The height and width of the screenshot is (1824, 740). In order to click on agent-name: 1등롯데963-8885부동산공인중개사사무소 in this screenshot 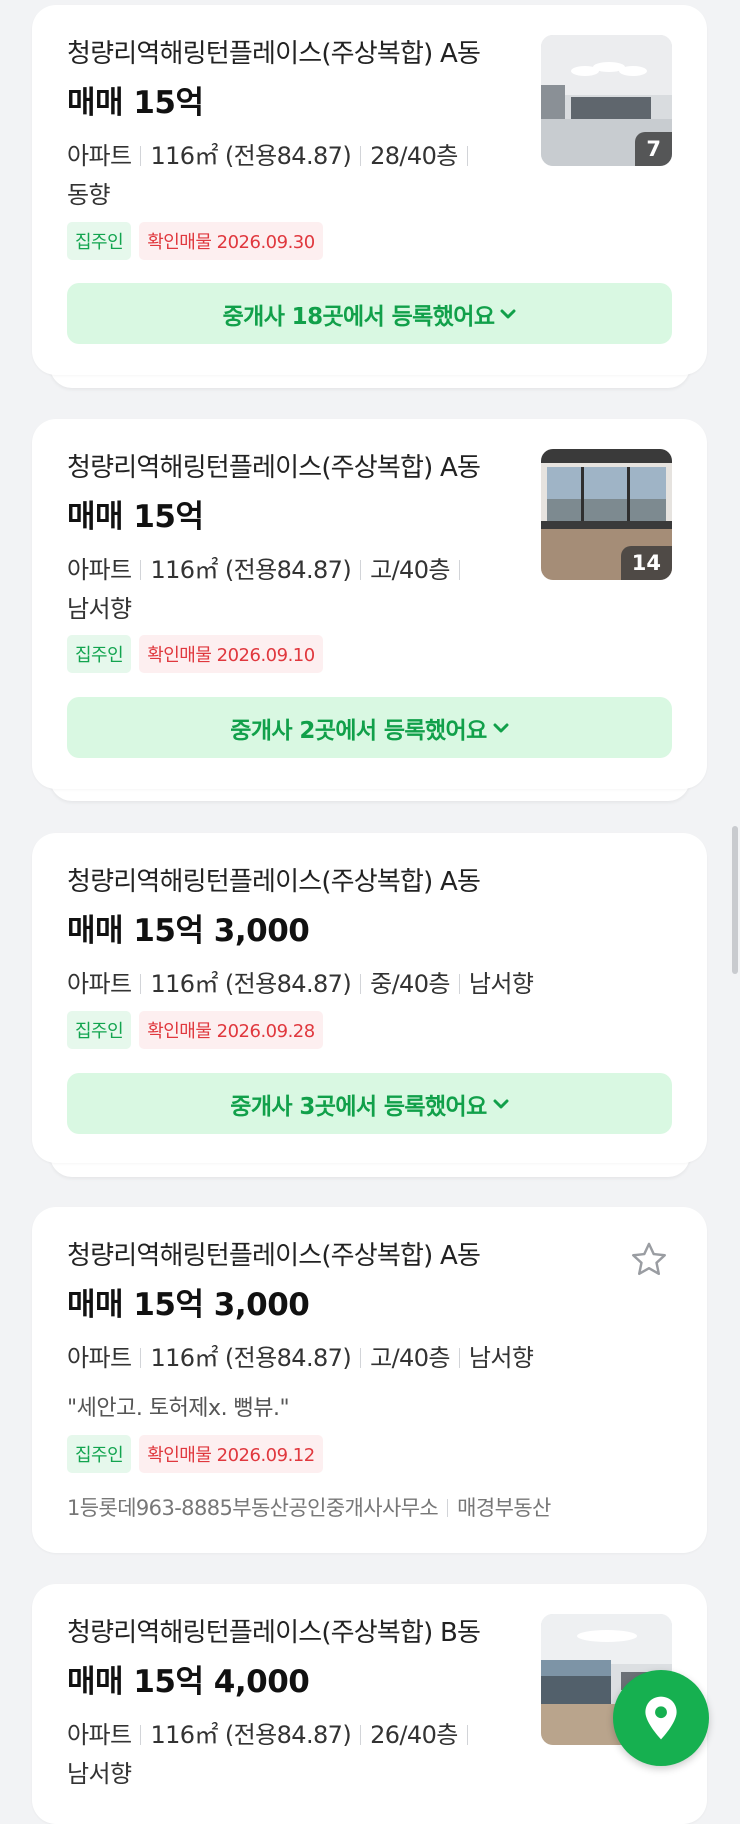, I will do `click(253, 1508)`.